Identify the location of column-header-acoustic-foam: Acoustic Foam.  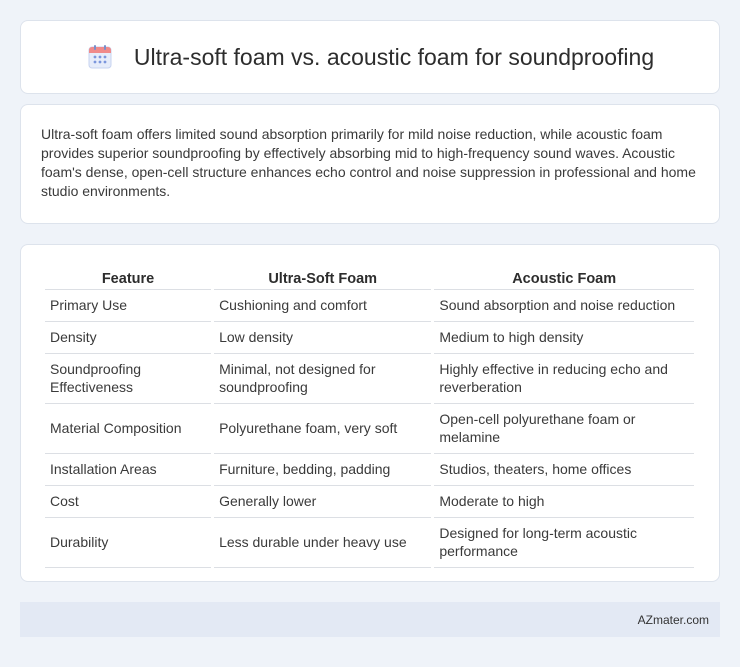
(564, 279).